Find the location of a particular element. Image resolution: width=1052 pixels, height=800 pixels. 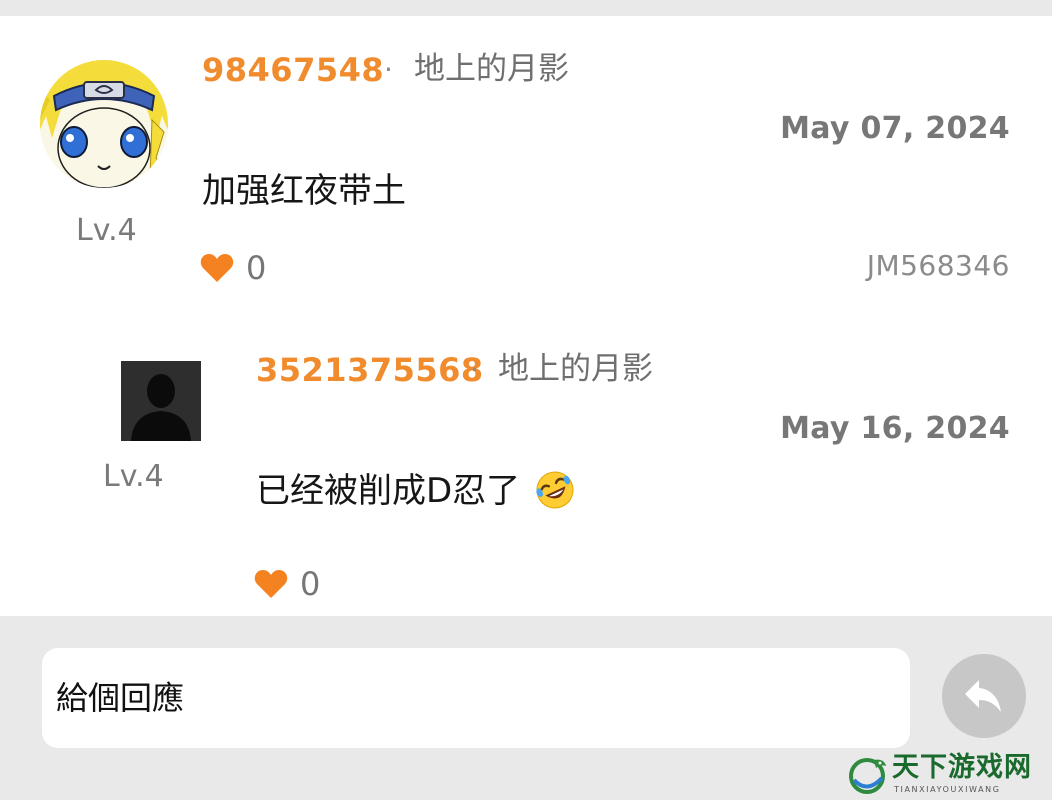

reply-input is located at coordinates (476, 698).